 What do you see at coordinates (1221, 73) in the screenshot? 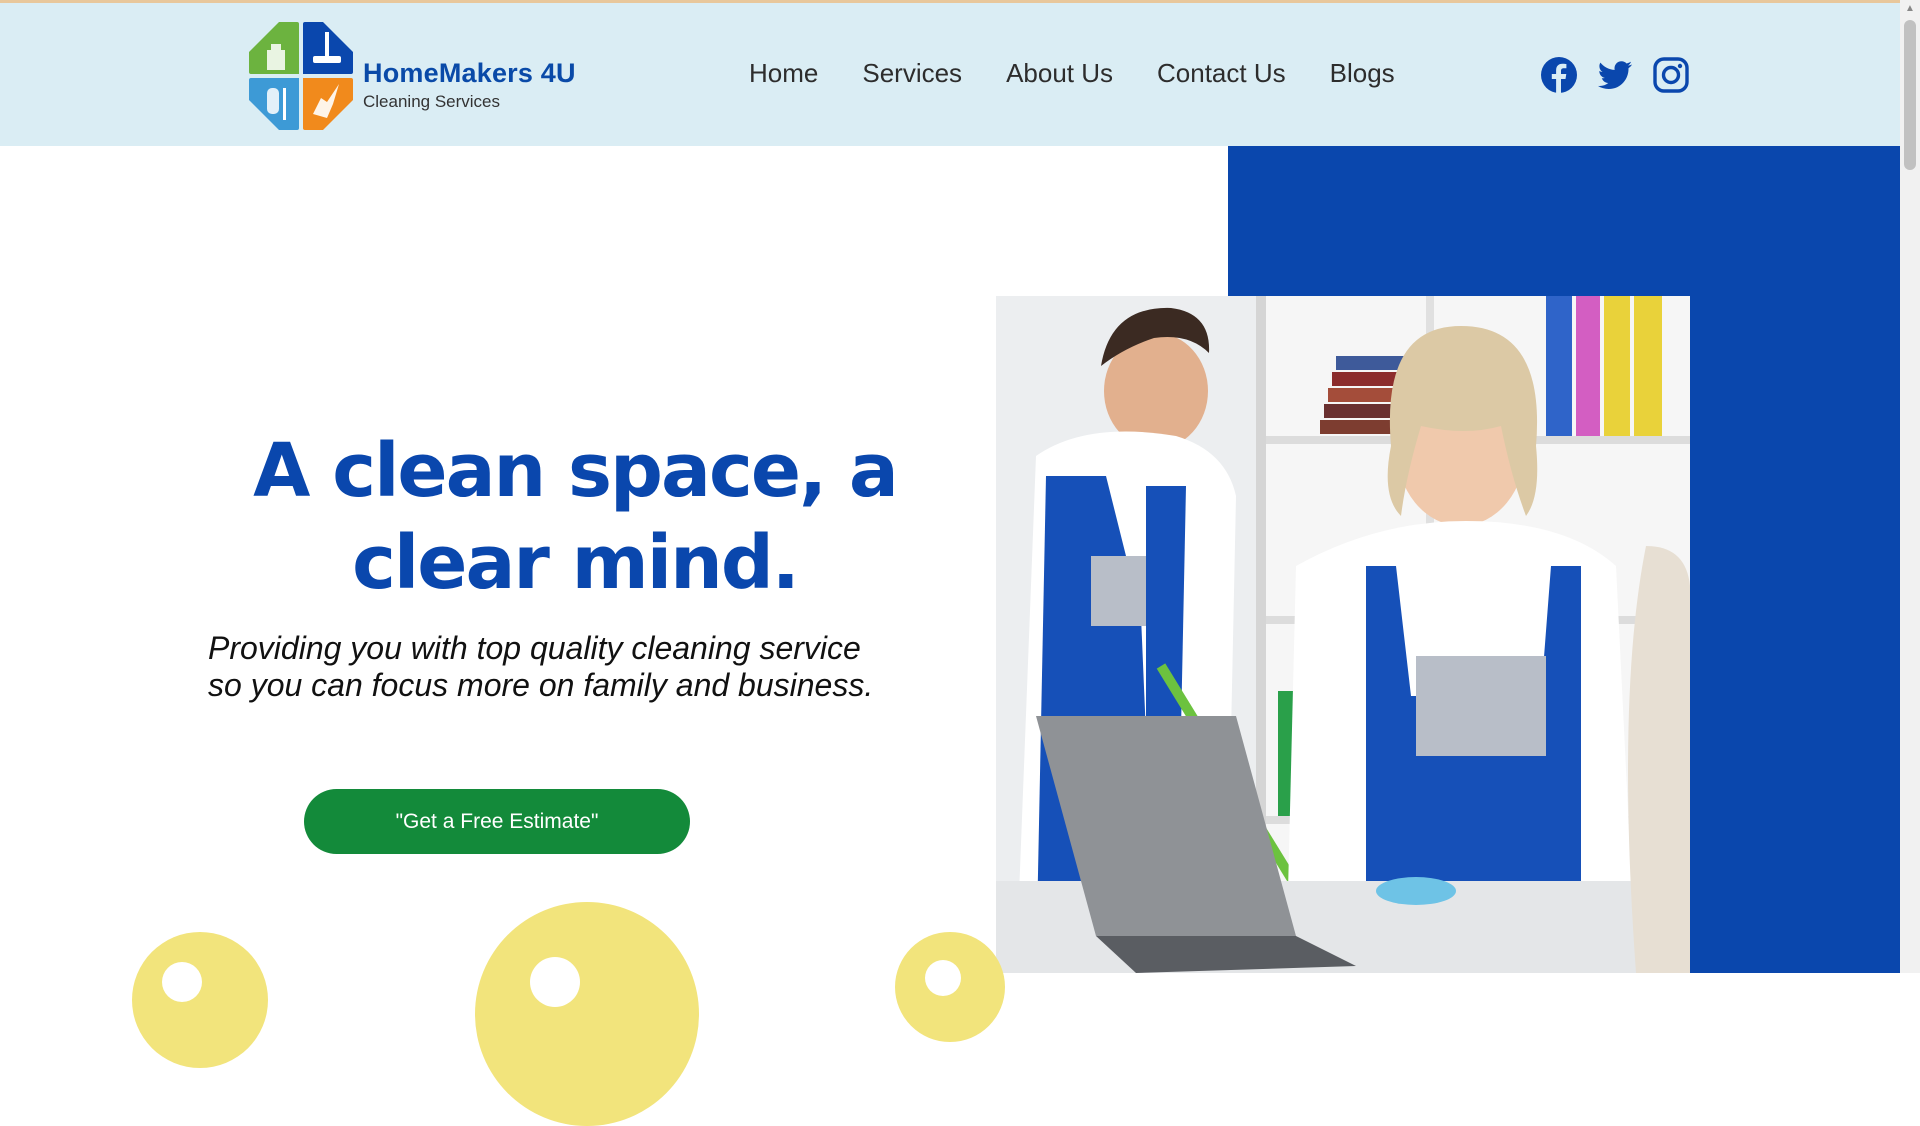
I see `nav-contact-us: Contact Us` at bounding box center [1221, 73].